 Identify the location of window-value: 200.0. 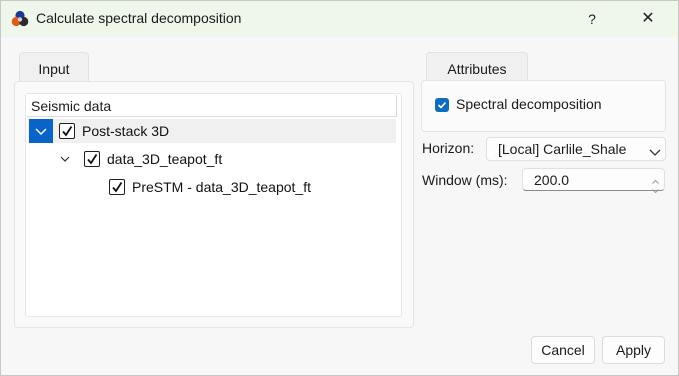
(552, 180).